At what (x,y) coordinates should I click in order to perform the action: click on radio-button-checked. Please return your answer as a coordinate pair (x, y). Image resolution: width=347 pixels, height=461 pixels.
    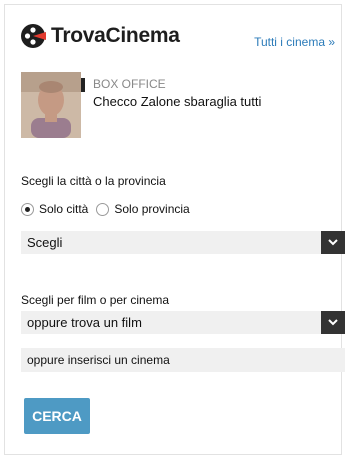
    Looking at the image, I should click on (27, 209).